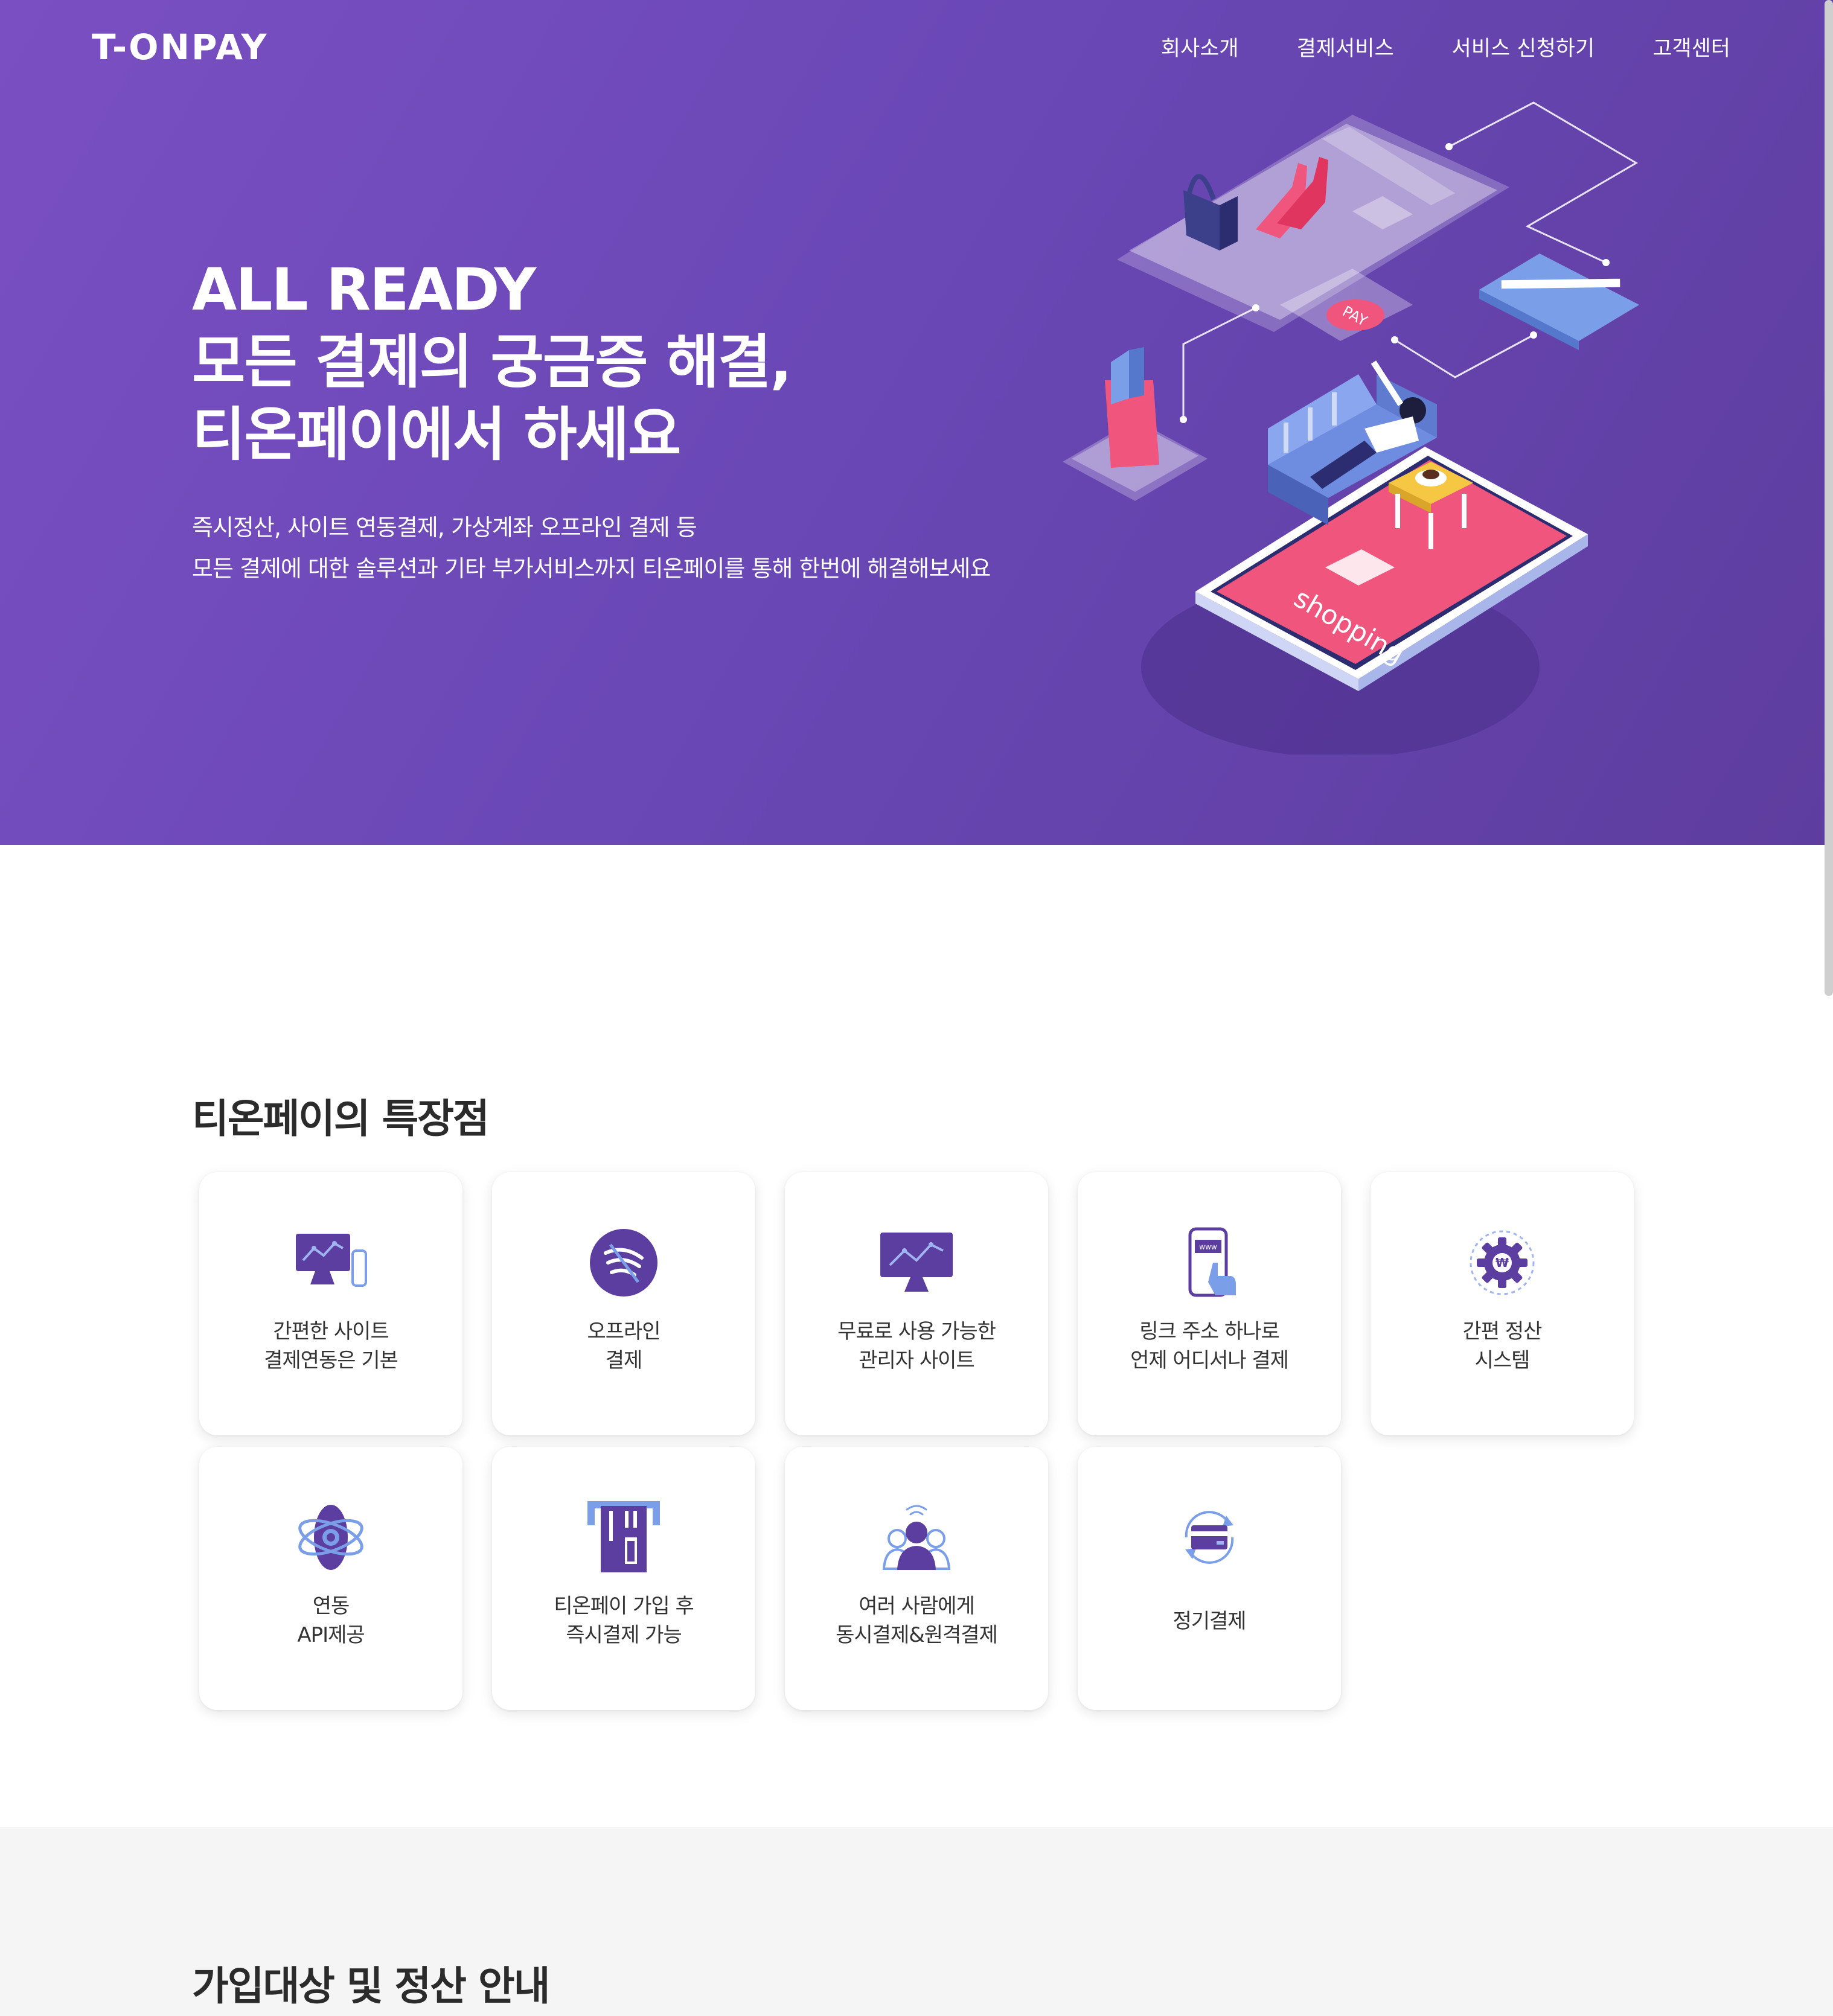  I want to click on nav-item-payment-service: 결제서비스, so click(1345, 46).